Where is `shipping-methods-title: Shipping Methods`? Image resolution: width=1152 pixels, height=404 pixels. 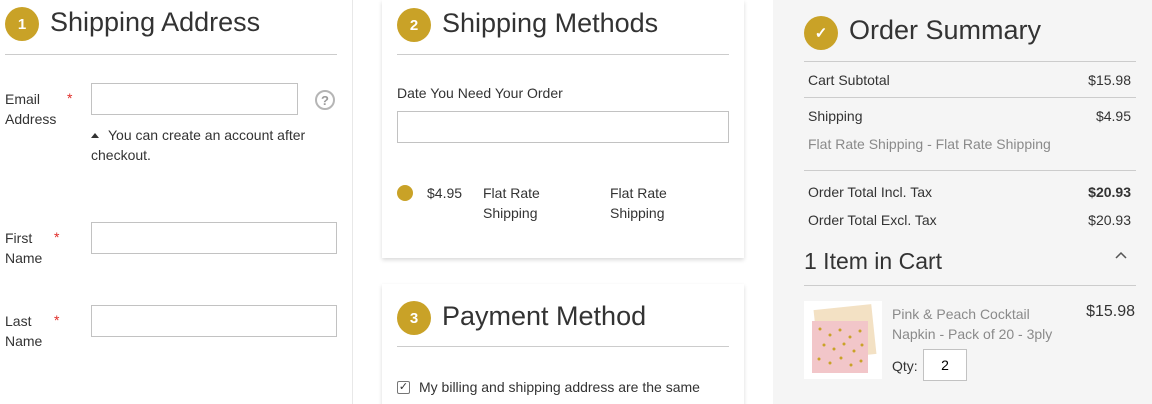 shipping-methods-title: Shipping Methods is located at coordinates (550, 23).